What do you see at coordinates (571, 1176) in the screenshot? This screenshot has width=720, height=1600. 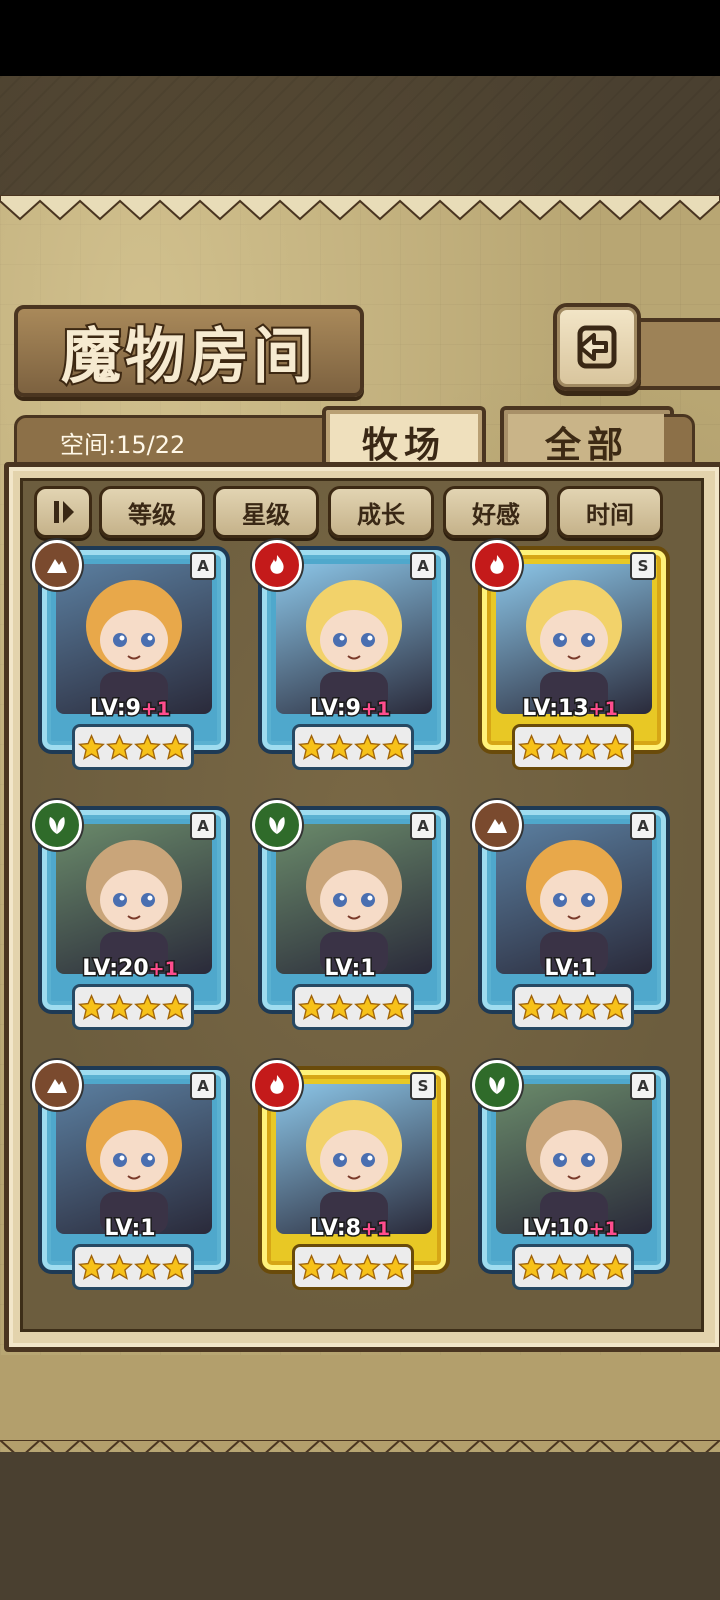 I see `monster-card: A LV:10+1` at bounding box center [571, 1176].